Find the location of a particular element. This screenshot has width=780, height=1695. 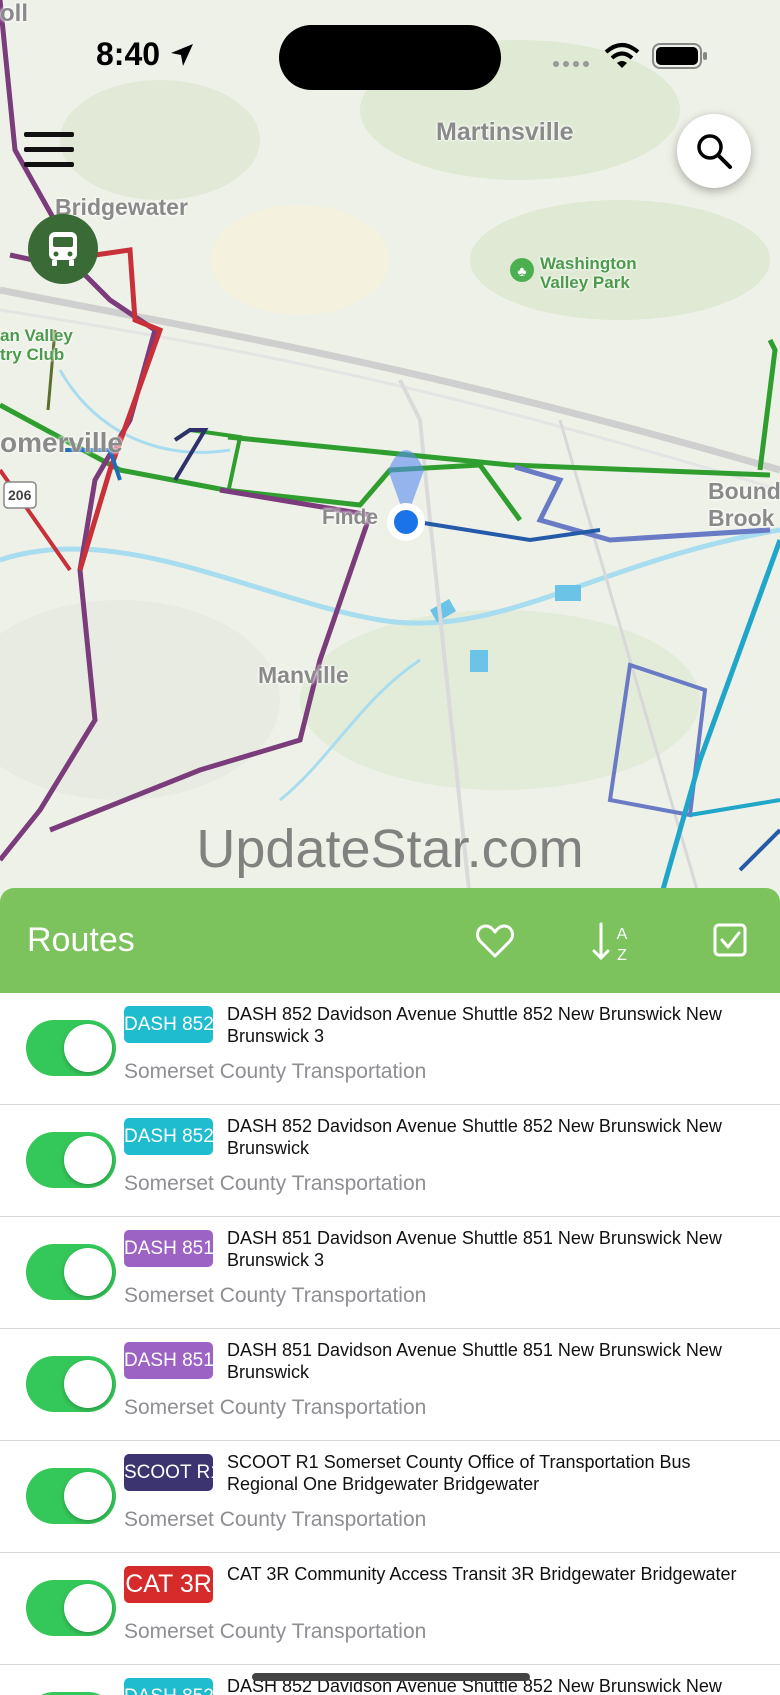

search-icon is located at coordinates (714, 151).